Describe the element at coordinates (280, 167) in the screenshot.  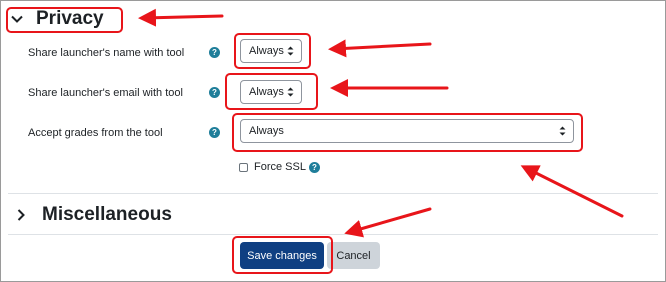
I see `force-ssl-label: Force SSL` at that location.